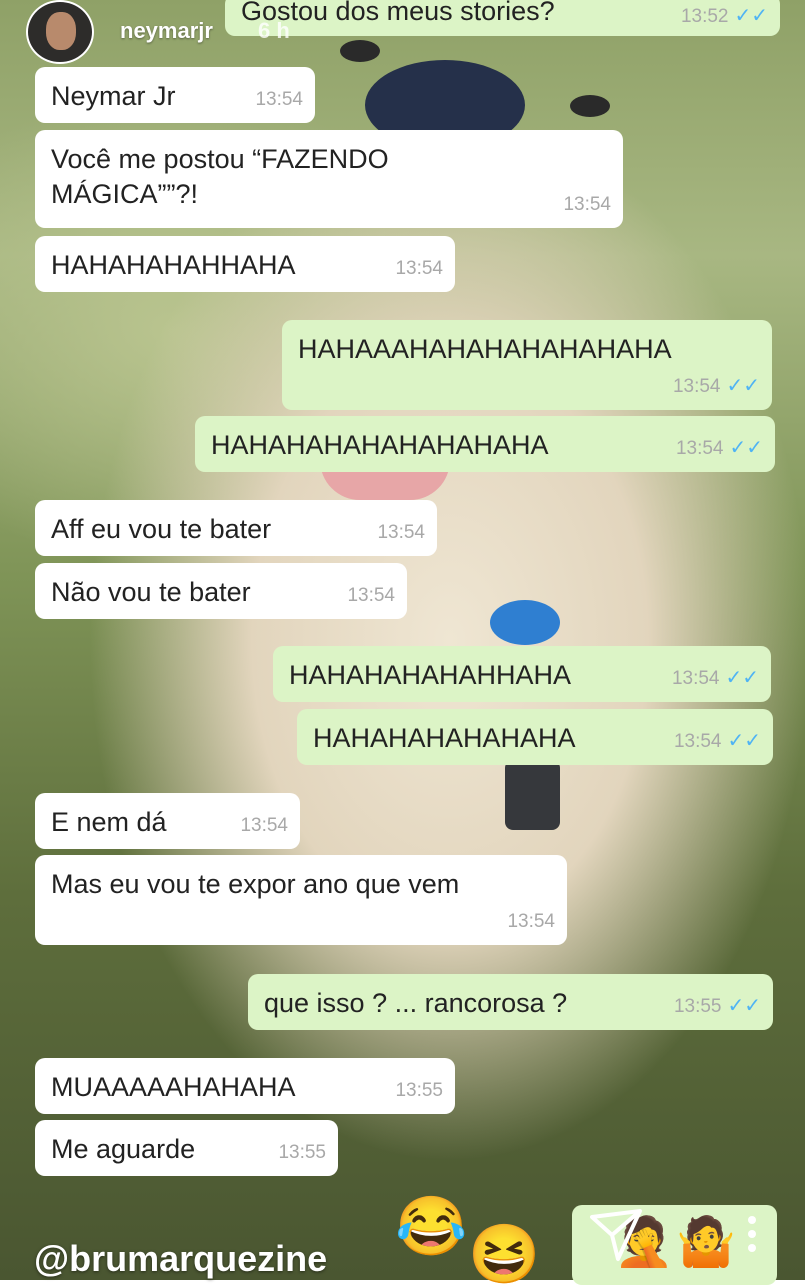 The width and height of the screenshot is (805, 1287). I want to click on message-text: Aff eu vou te bater, so click(161, 529).